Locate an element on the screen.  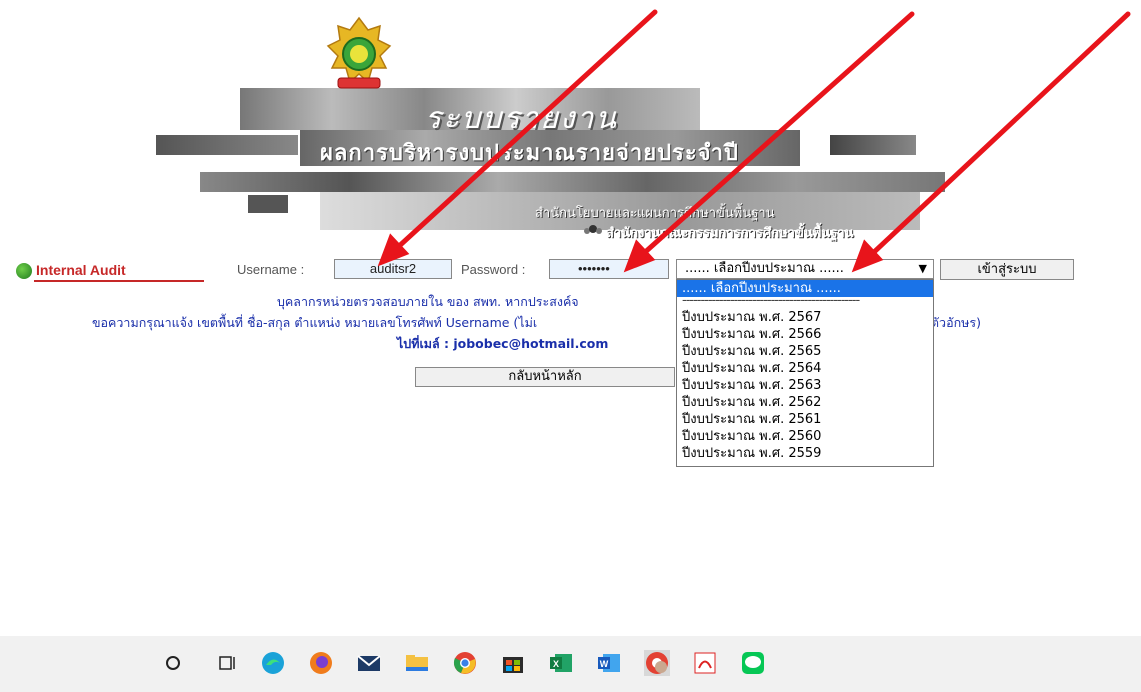
red-arrow-password is located at coordinates (777, 134).